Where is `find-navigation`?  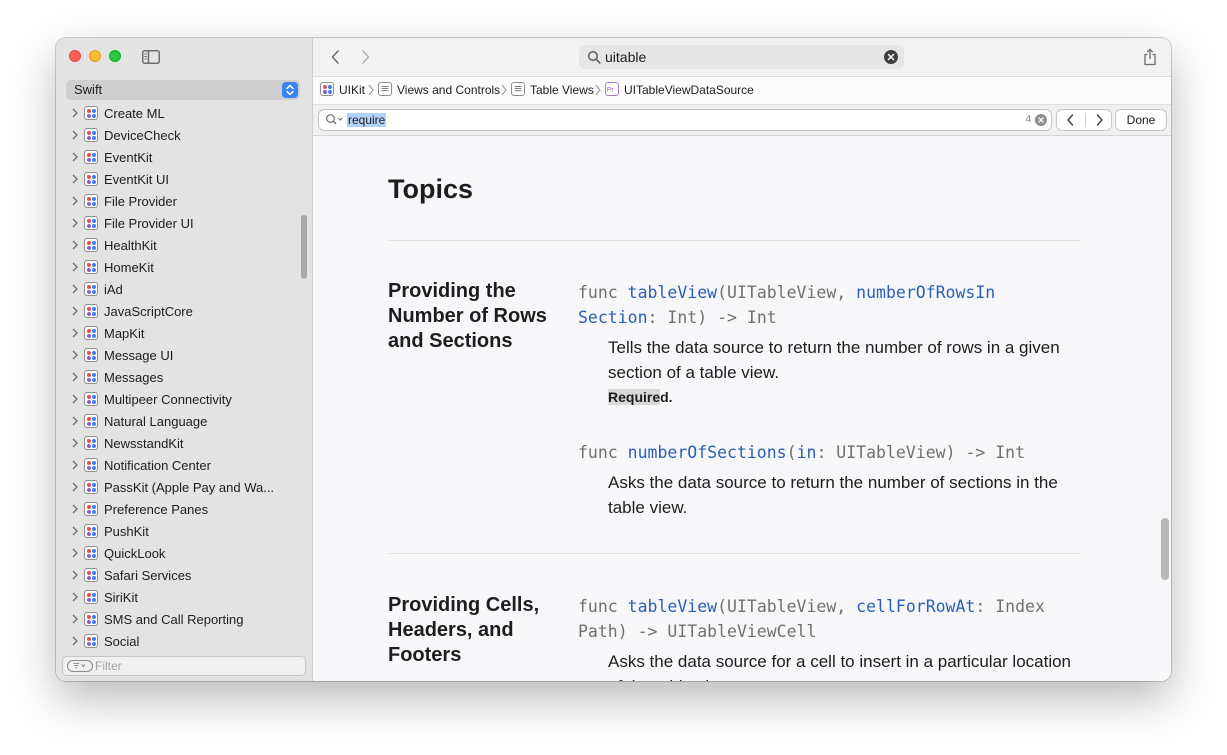 find-navigation is located at coordinates (1084, 120).